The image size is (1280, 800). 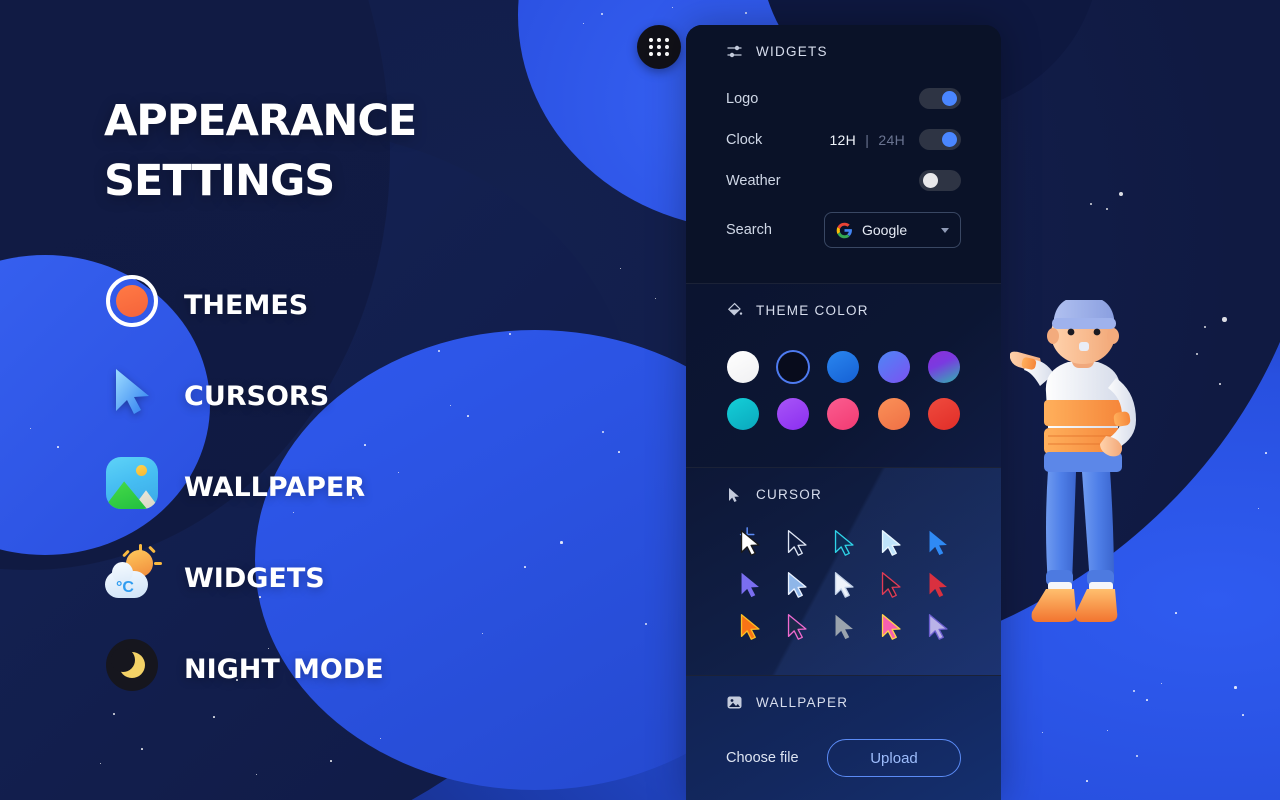 What do you see at coordinates (843, 487) in the screenshot?
I see `cursor-section-header: CURSOR` at bounding box center [843, 487].